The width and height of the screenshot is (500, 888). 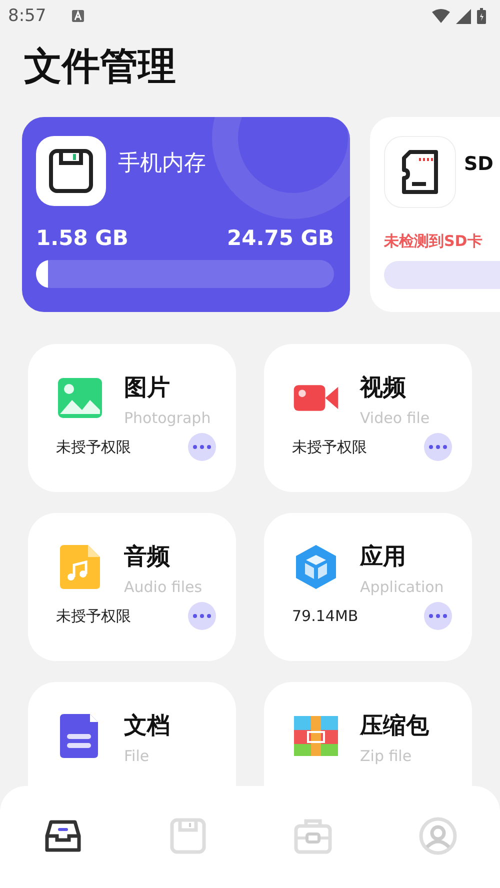 What do you see at coordinates (100, 66) in the screenshot?
I see `page-title: 文件管理` at bounding box center [100, 66].